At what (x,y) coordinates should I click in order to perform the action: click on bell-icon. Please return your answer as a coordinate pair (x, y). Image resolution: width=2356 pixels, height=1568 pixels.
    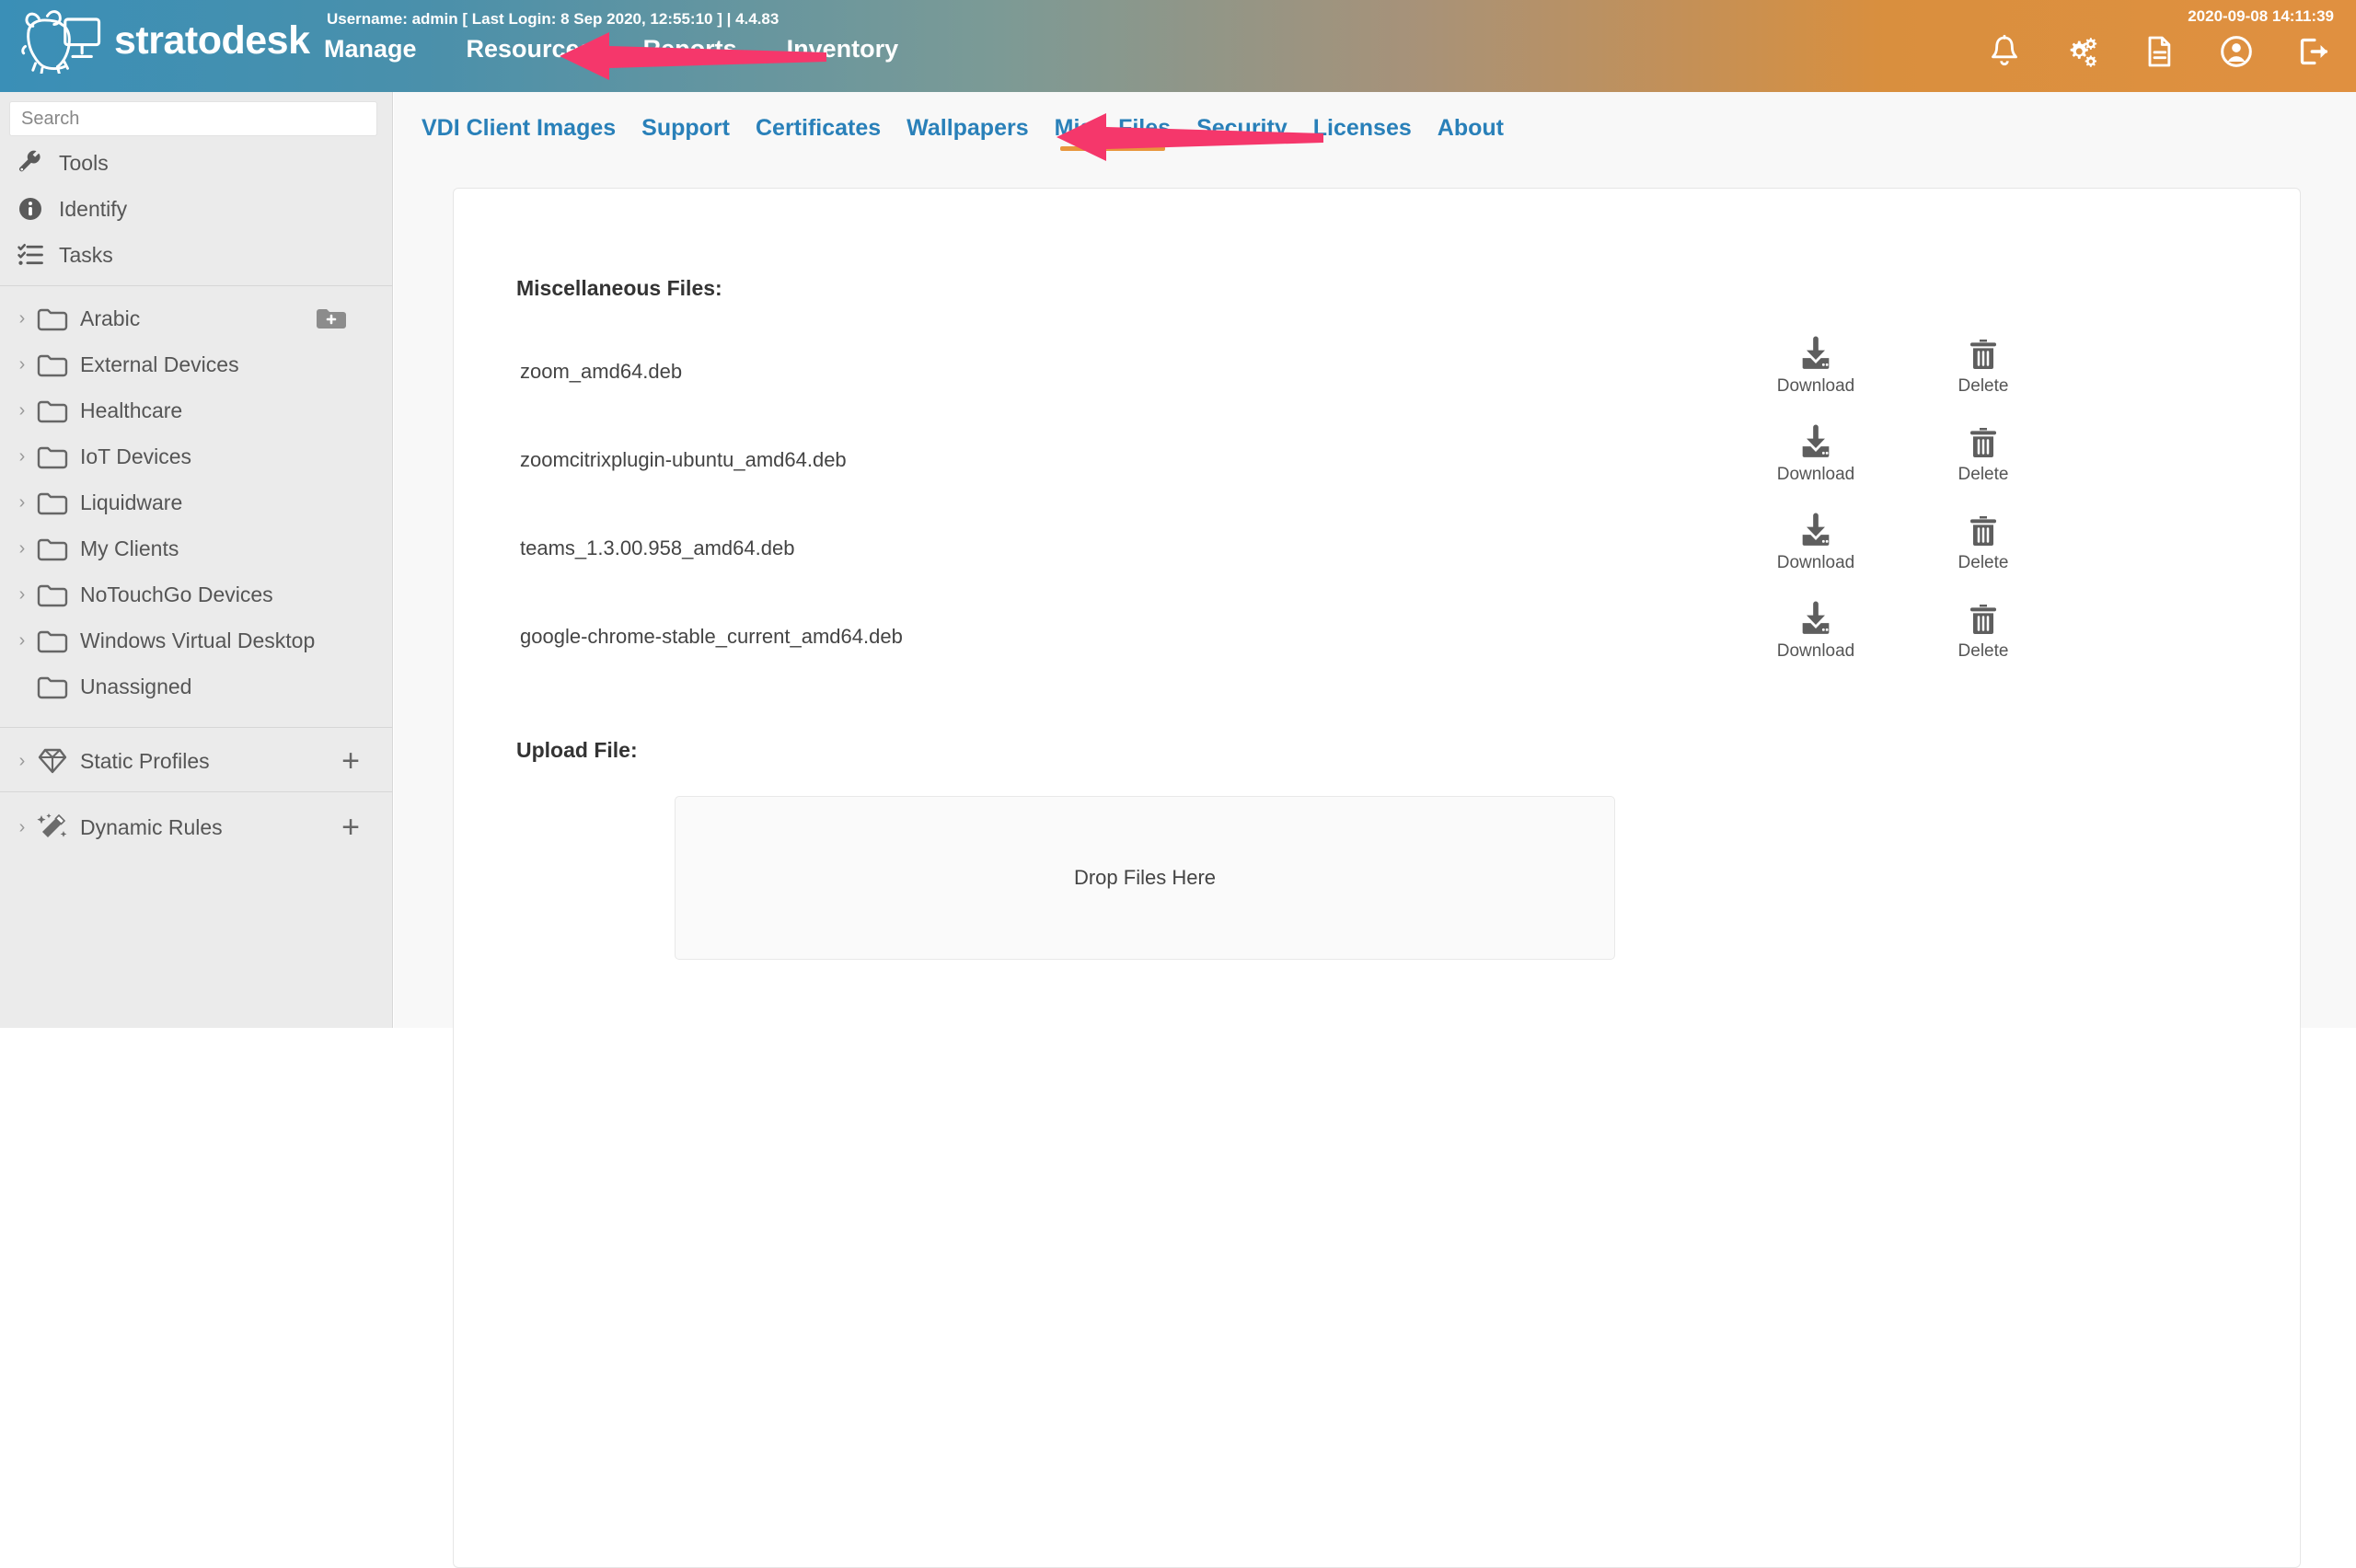
    Looking at the image, I should click on (2004, 51).